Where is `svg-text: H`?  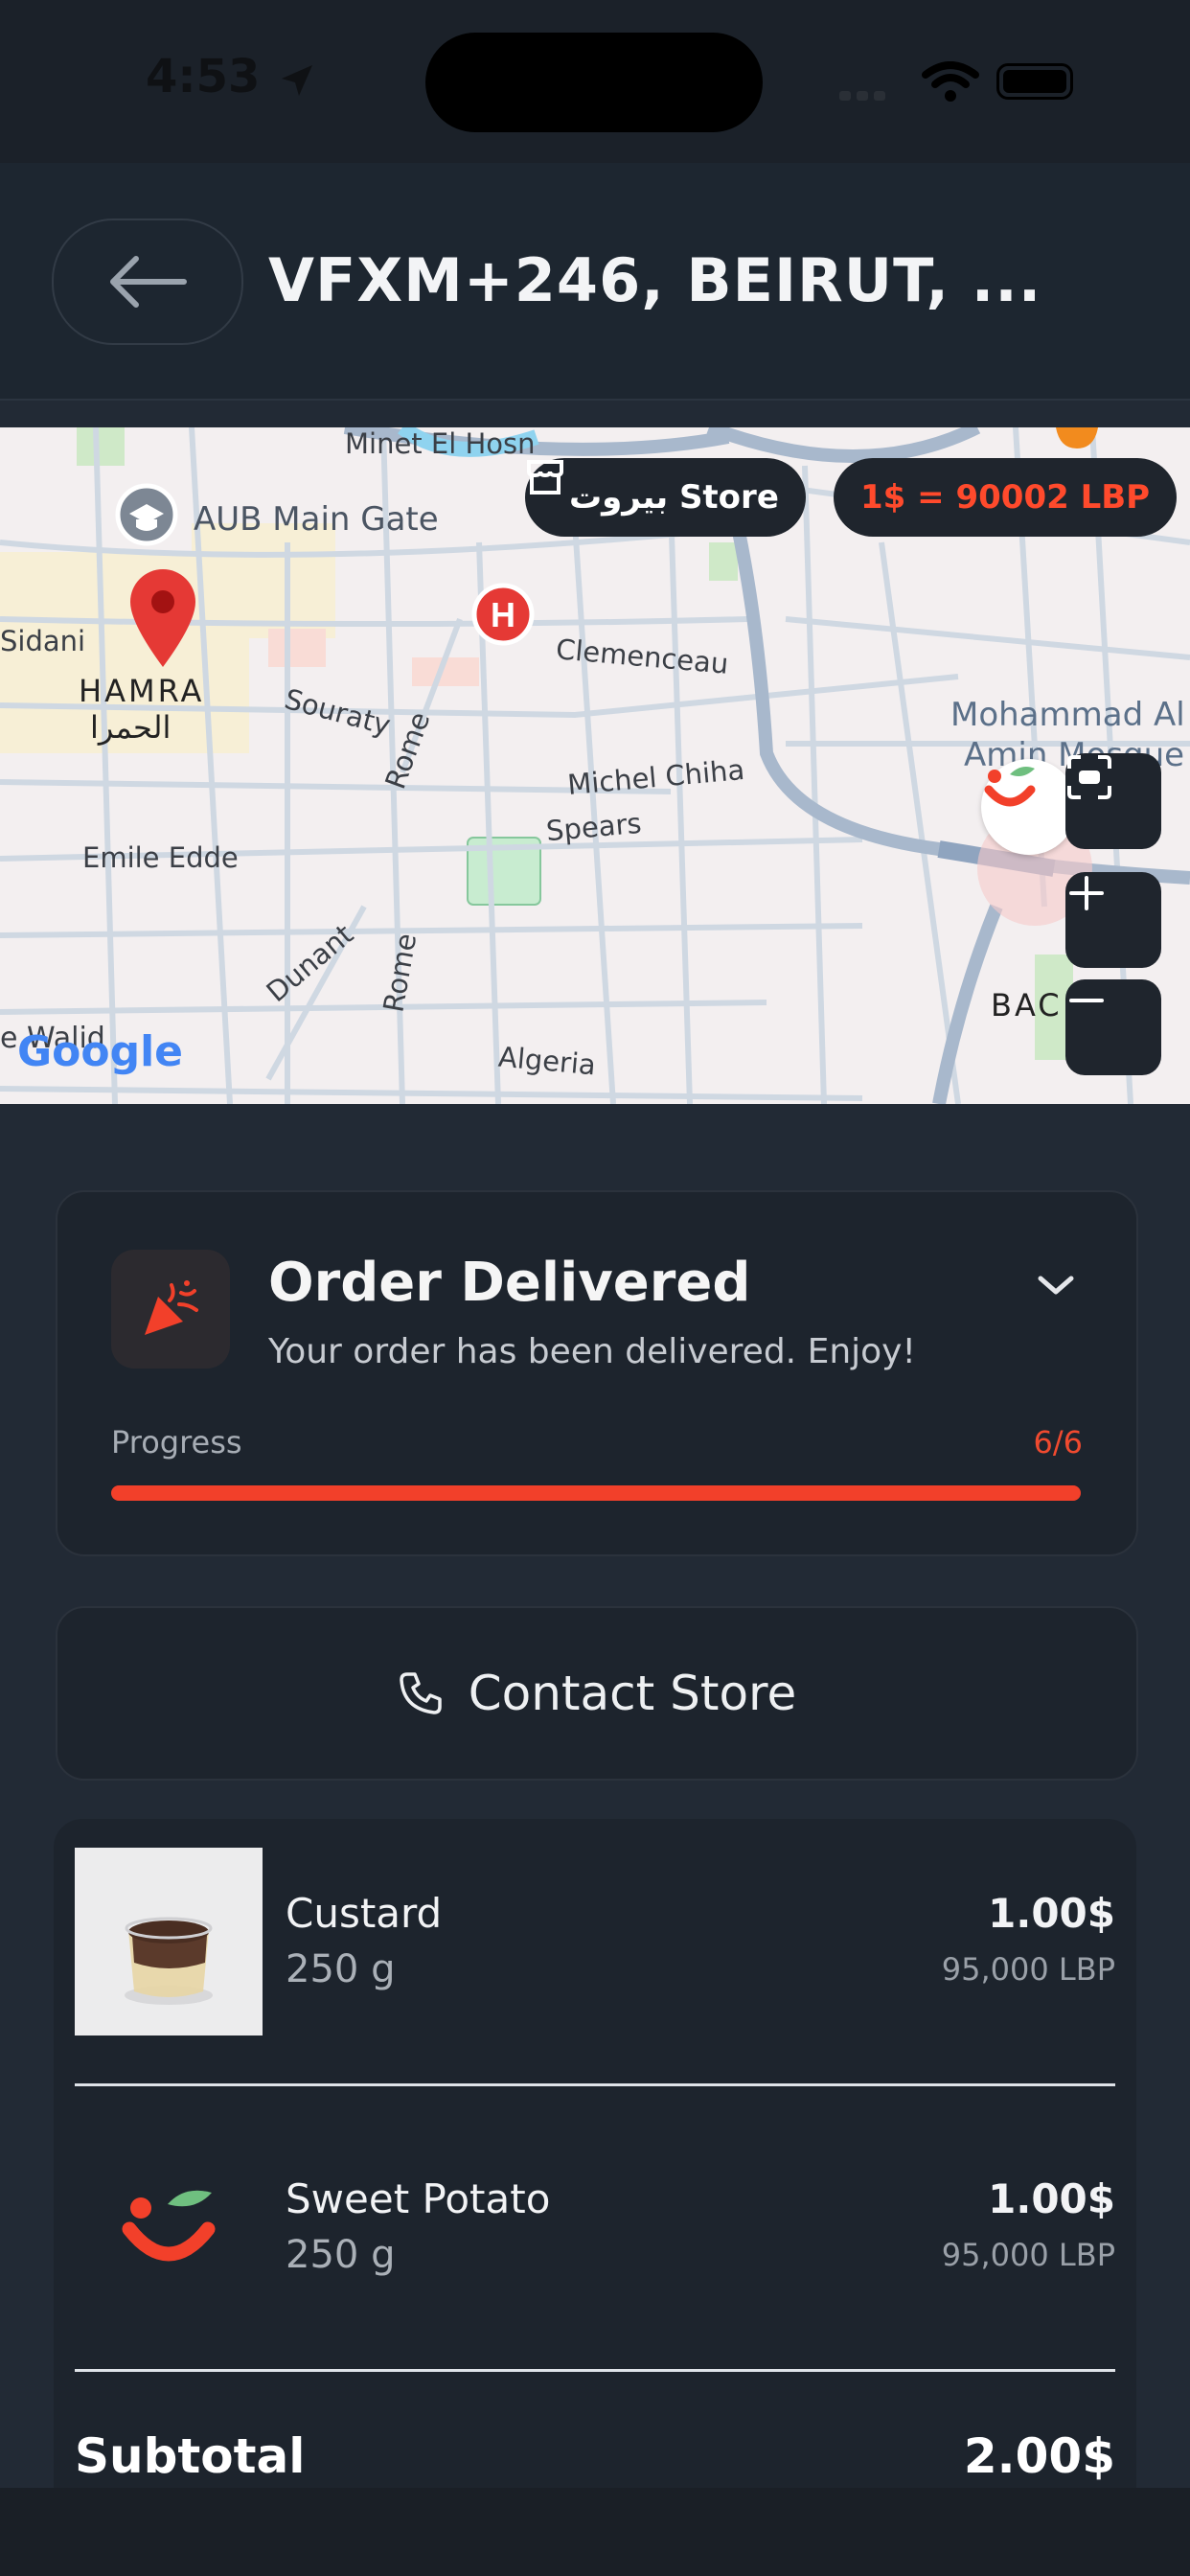 svg-text: H is located at coordinates (503, 614).